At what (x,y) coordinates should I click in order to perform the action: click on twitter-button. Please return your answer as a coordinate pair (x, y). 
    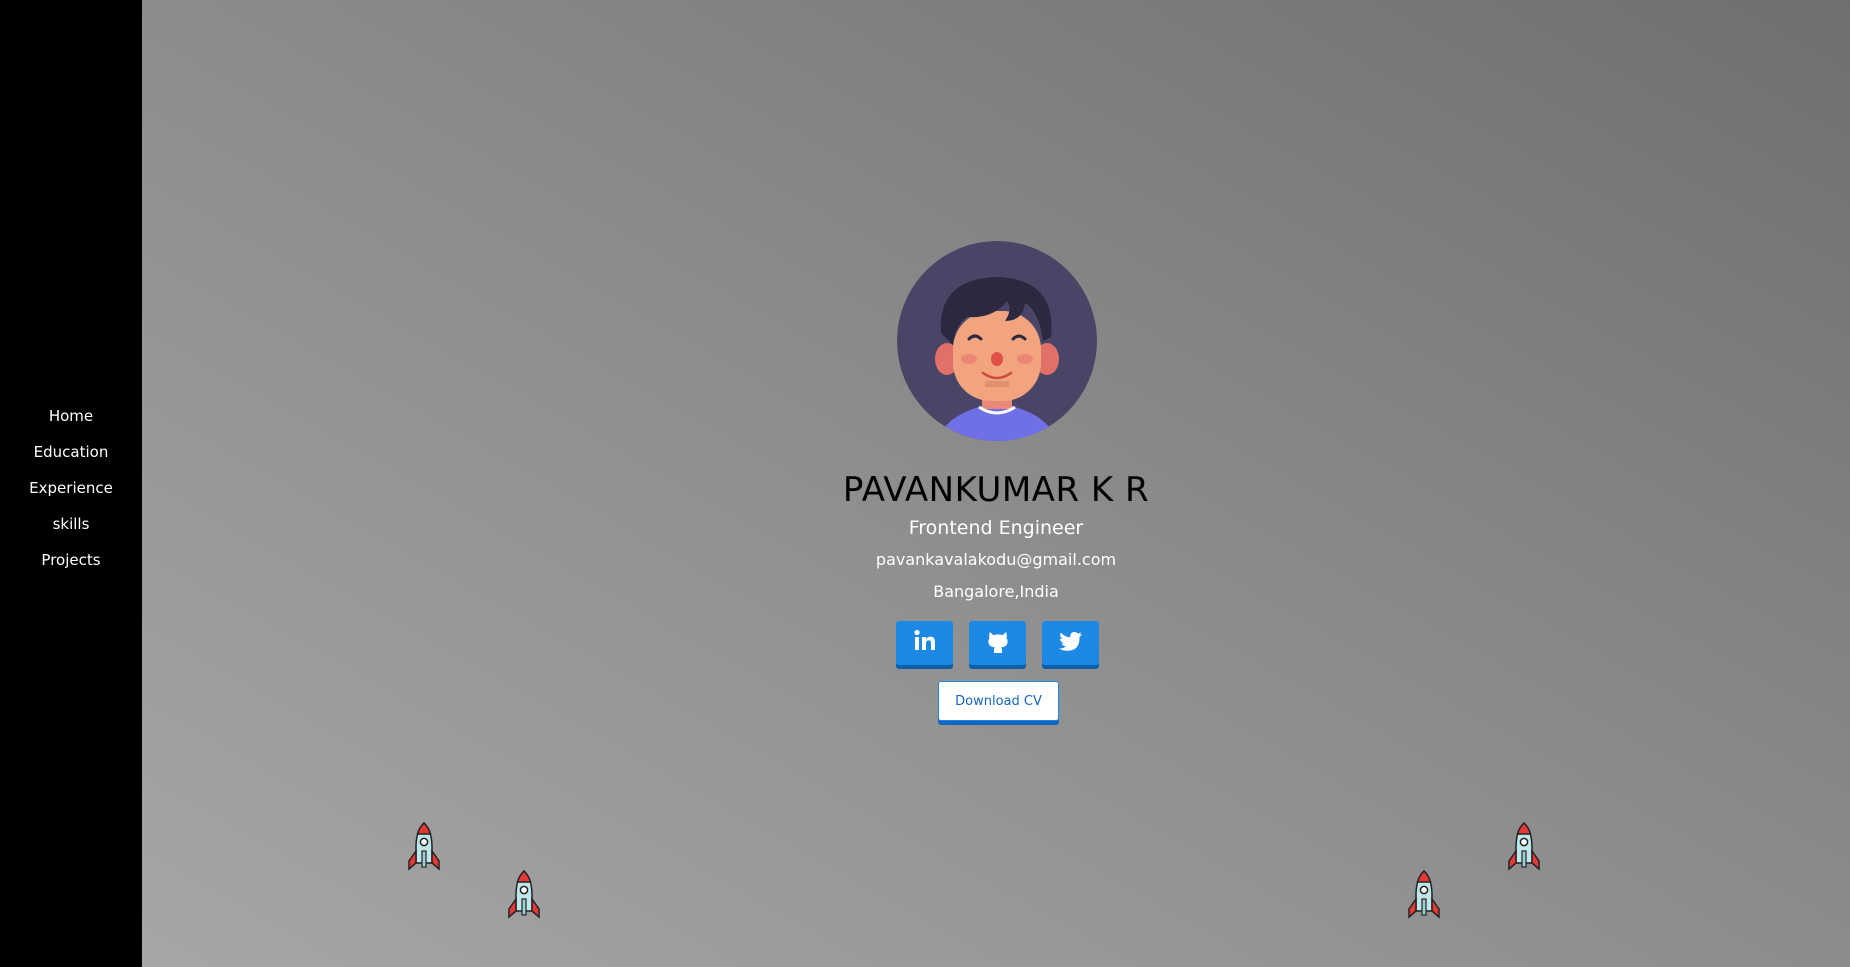
    Looking at the image, I should click on (1070, 643).